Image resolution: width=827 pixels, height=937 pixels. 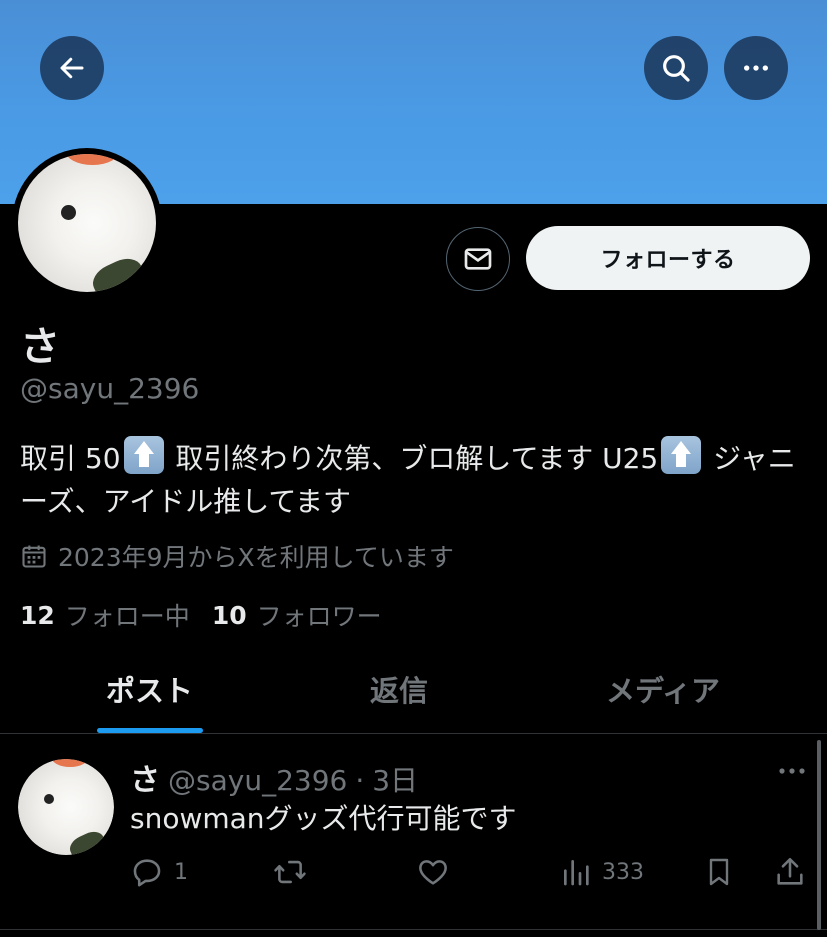 I want to click on mail-icon, so click(x=478, y=259).